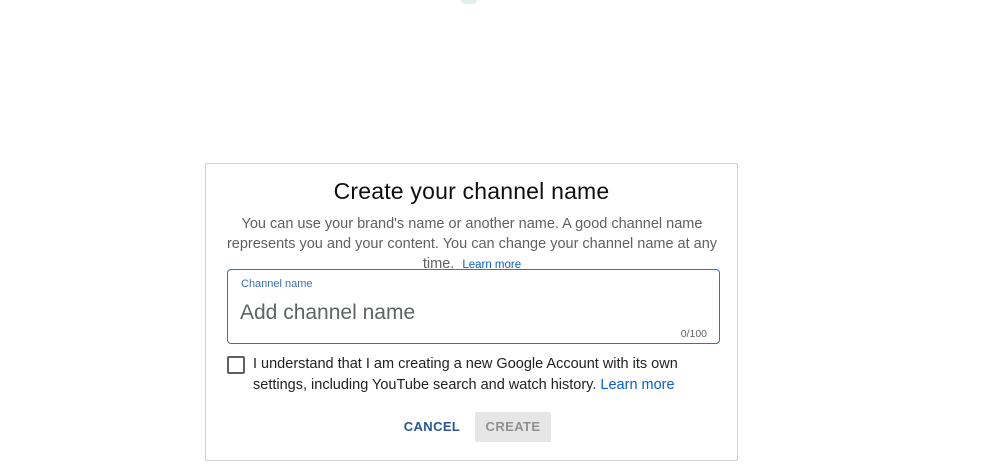  I want to click on page-top-decoration, so click(469, 2).